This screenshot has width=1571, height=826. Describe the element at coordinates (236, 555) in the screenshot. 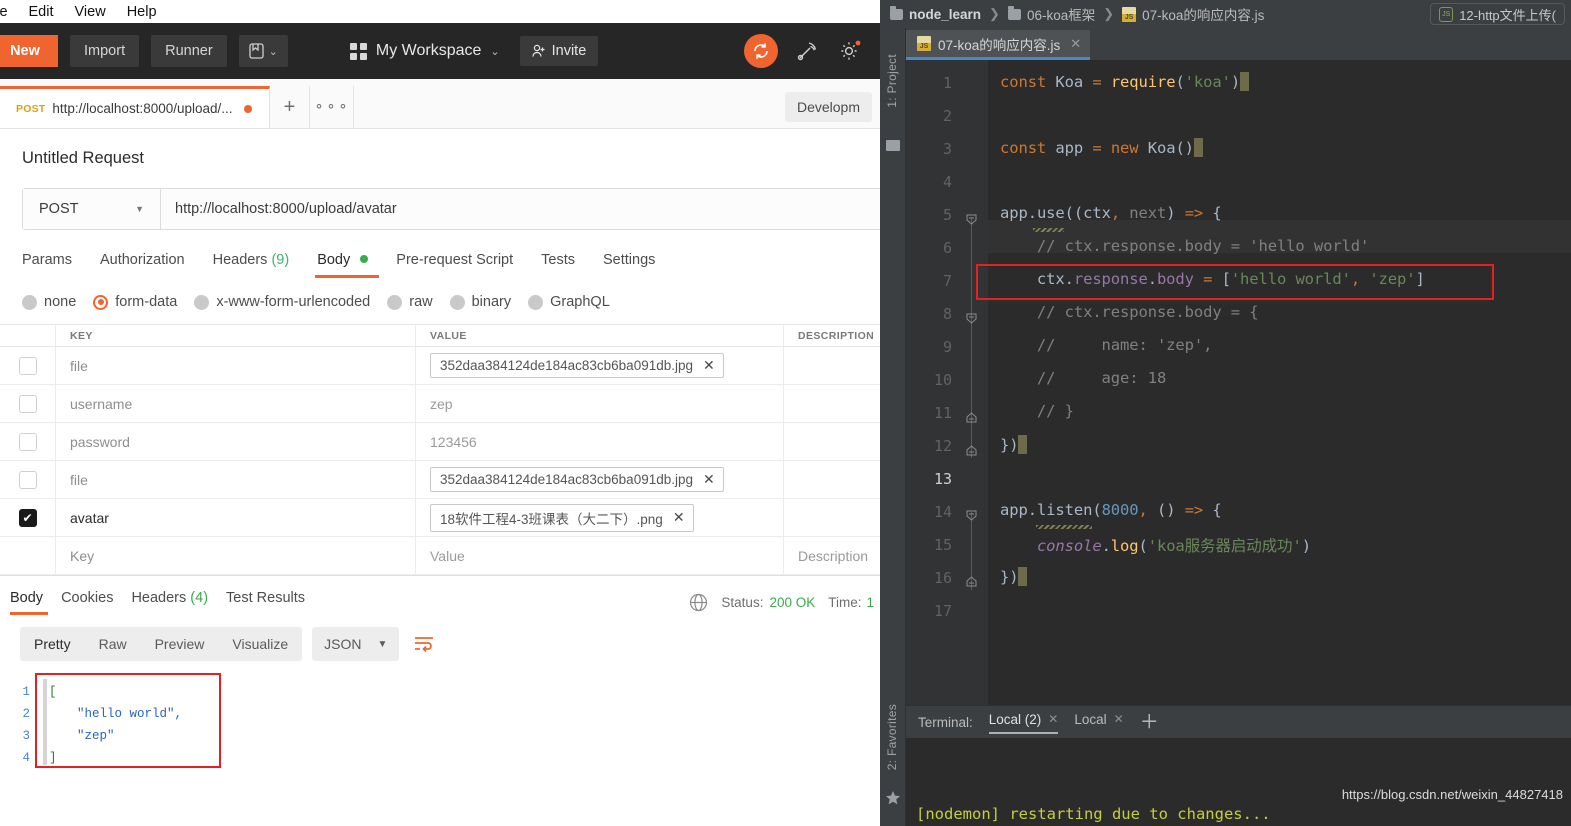

I see `placeholder-key: Key` at that location.